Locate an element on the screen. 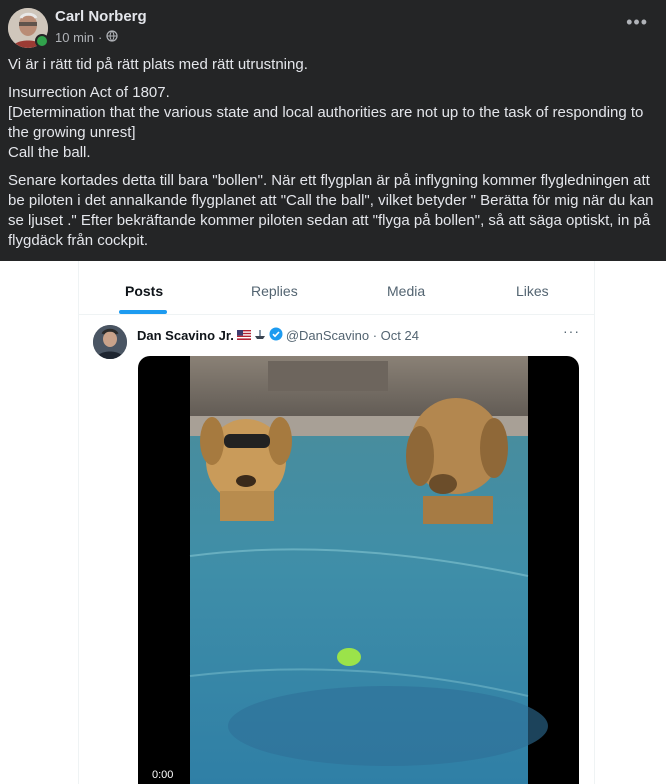 The height and width of the screenshot is (784, 666). ship-icon is located at coordinates (260, 335).